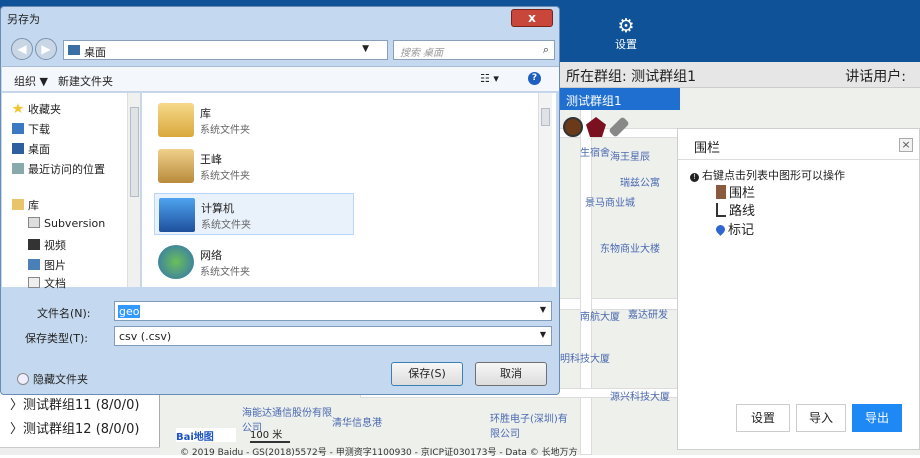 The width and height of the screenshot is (920, 458). I want to click on file-name: 计算机, so click(217, 208).